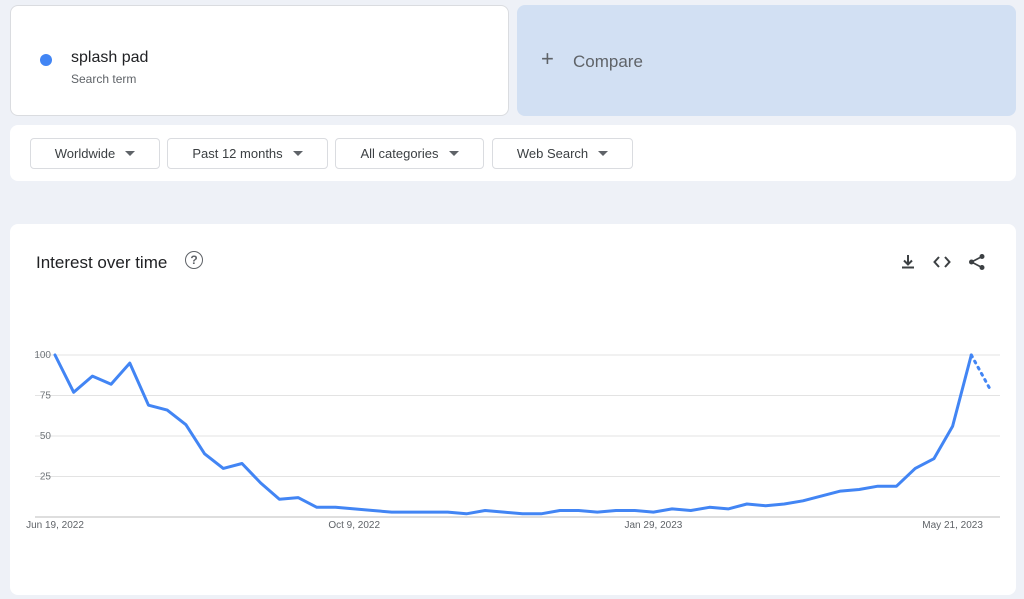 The image size is (1024, 599). Describe the element at coordinates (354, 525) in the screenshot. I see `x-tick-label: Oct 9, 2022` at that location.